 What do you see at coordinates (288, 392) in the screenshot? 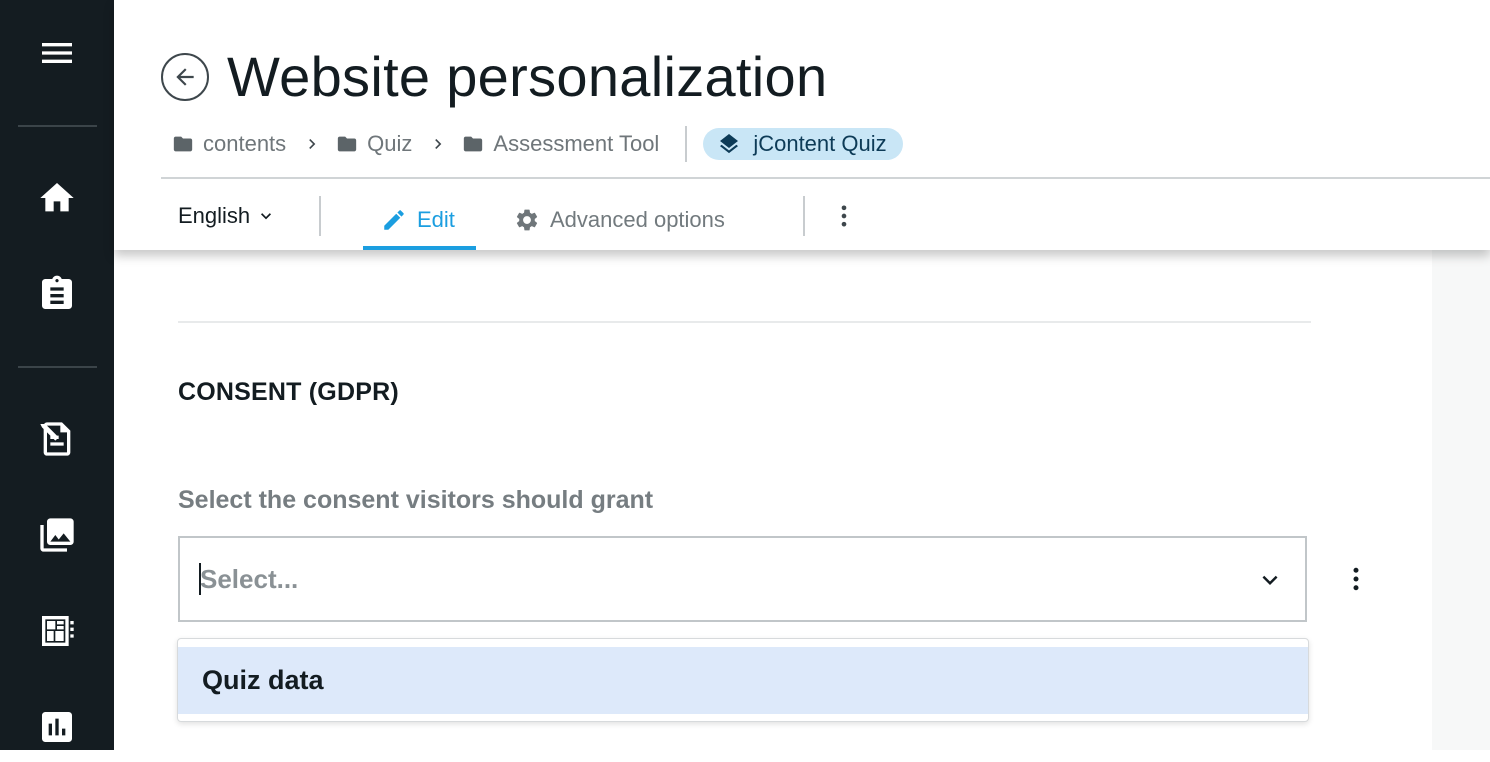
I see `section-title: CONSENT (GDPR)` at bounding box center [288, 392].